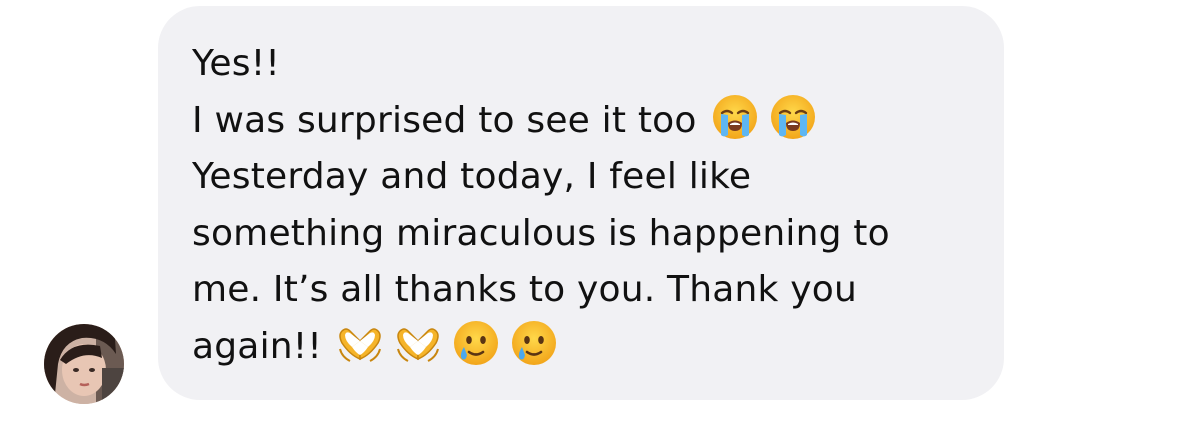 This screenshot has height=430, width=1200. I want to click on message-line-5: me. It’s all thanks to you. Thank you, so click(592, 290).